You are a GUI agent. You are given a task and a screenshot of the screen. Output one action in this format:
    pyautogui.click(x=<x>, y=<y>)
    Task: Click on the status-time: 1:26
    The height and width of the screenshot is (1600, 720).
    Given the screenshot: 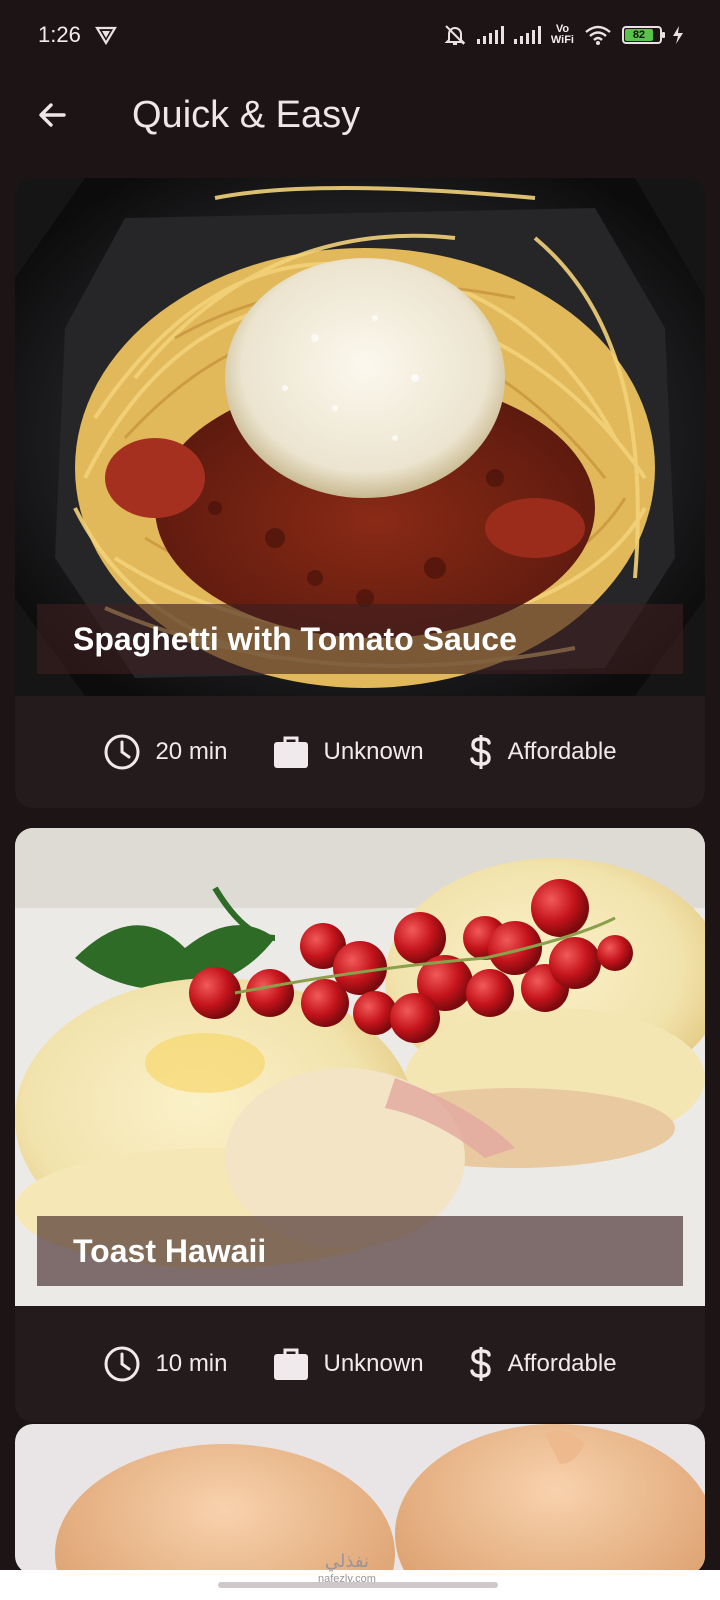 What is the action you would take?
    pyautogui.click(x=59, y=34)
    